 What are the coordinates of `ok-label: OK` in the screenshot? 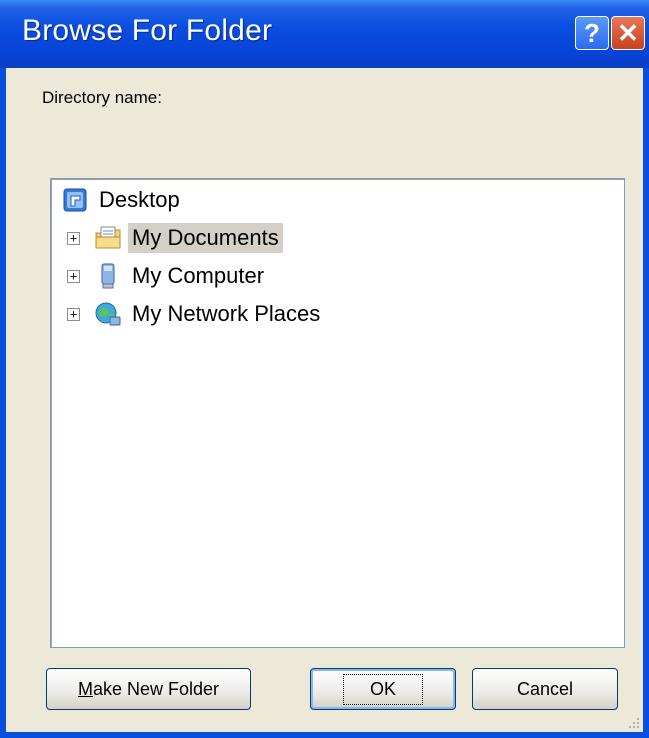 It's located at (382, 689).